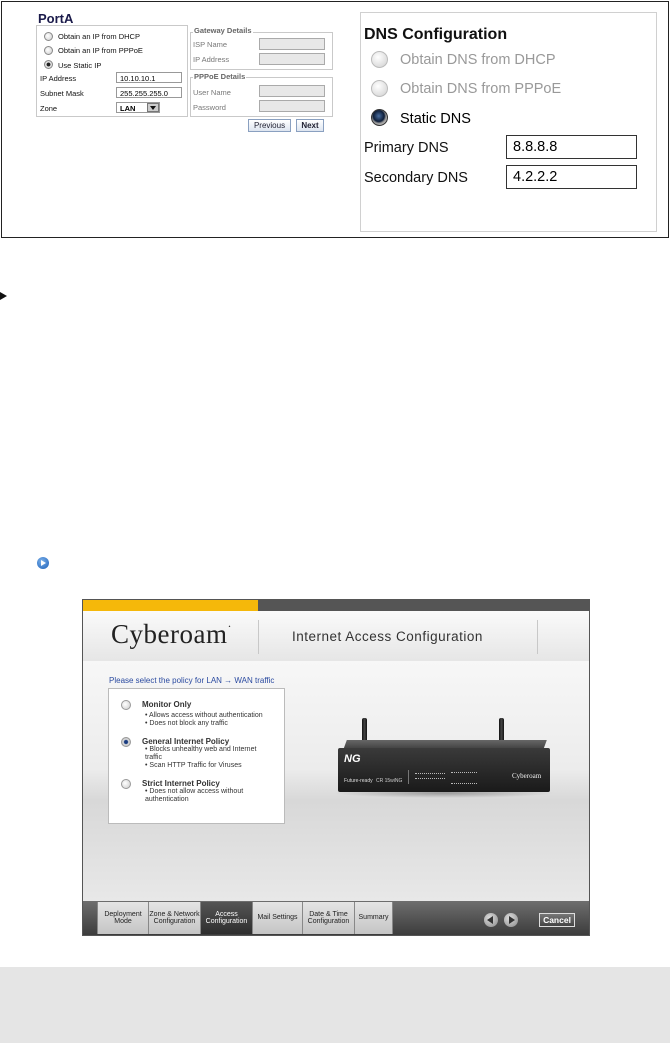 This screenshot has height=1043, width=670. What do you see at coordinates (436, 34) in the screenshot?
I see `dns-title: DNS Configuration` at bounding box center [436, 34].